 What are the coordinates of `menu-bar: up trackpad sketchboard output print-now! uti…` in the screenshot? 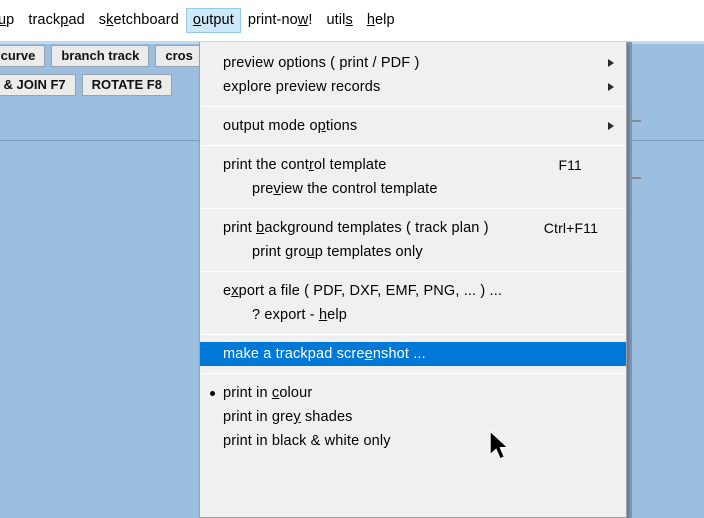 It's located at (352, 20).